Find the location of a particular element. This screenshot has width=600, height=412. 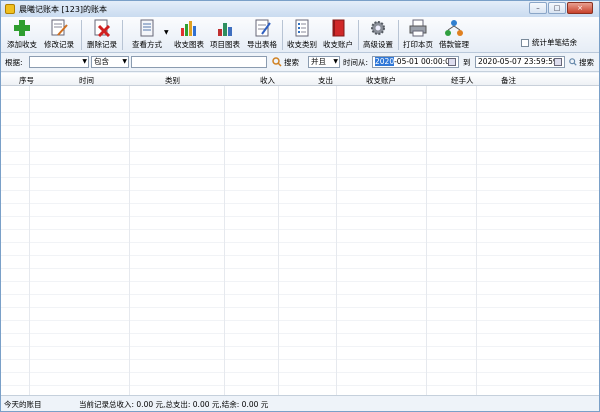

app-icon is located at coordinates (10, 9).